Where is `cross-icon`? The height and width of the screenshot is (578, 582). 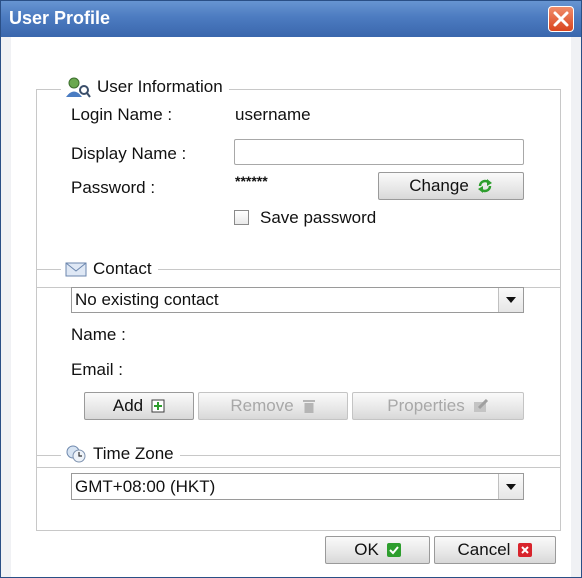
cross-icon is located at coordinates (525, 550).